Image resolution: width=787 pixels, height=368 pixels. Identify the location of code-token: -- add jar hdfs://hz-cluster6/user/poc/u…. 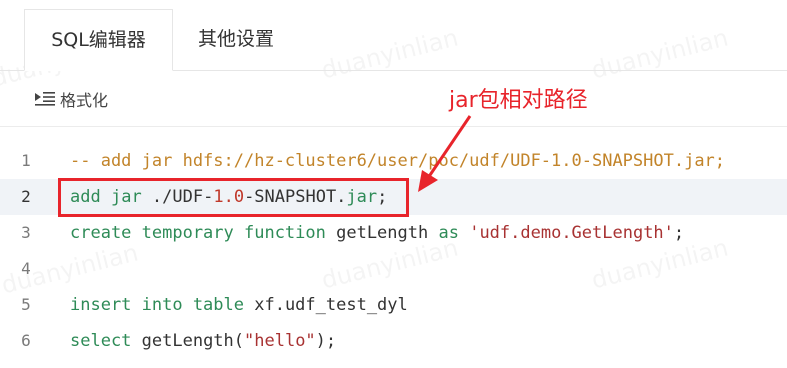
(398, 161).